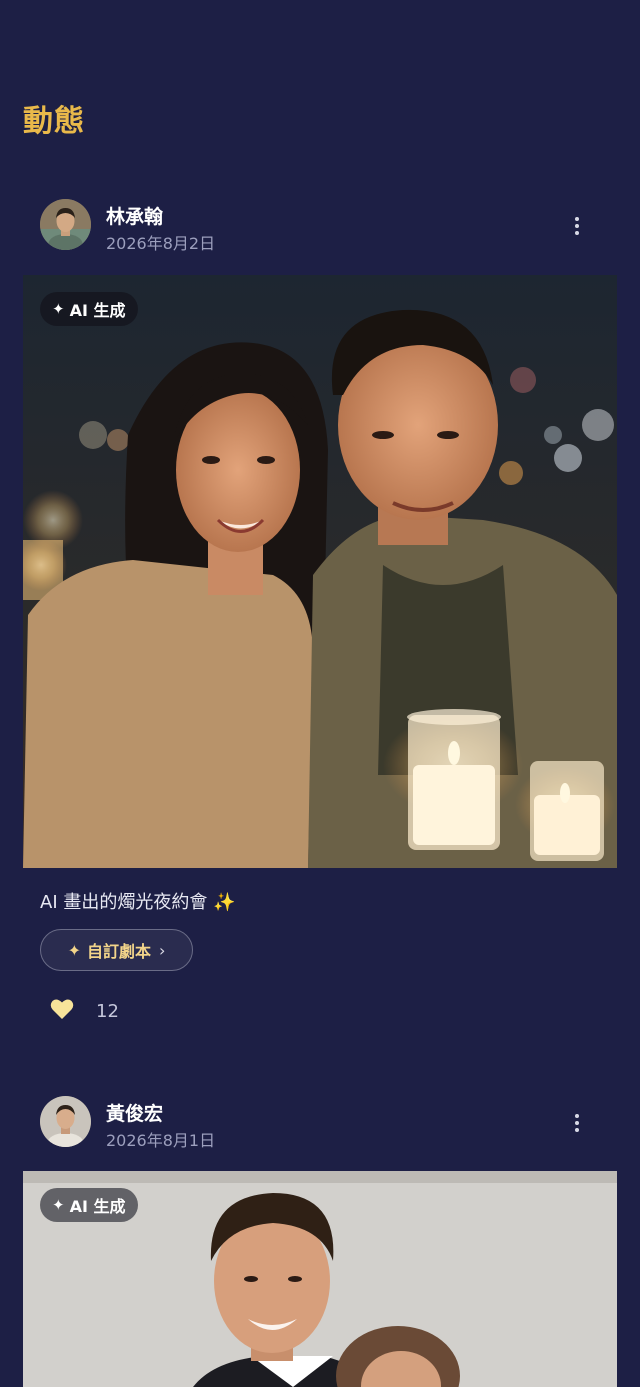  Describe the element at coordinates (320, 1123) in the screenshot. I see `post-header: 黃俊宏 2026年8月1日` at that location.